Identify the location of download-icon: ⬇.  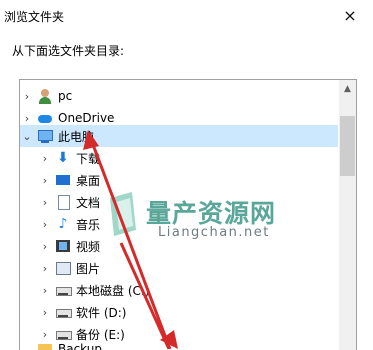
(63, 158).